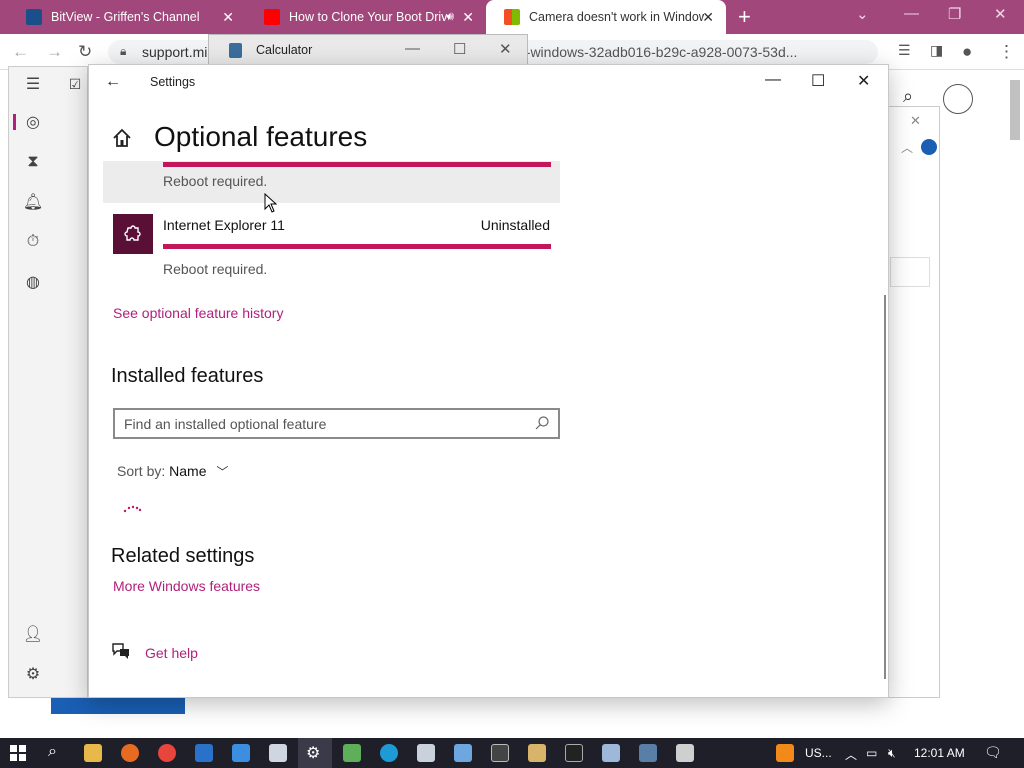 This screenshot has width=1024, height=768. Describe the element at coordinates (75, 84) in the screenshot. I see `app-icon: ☑` at that location.